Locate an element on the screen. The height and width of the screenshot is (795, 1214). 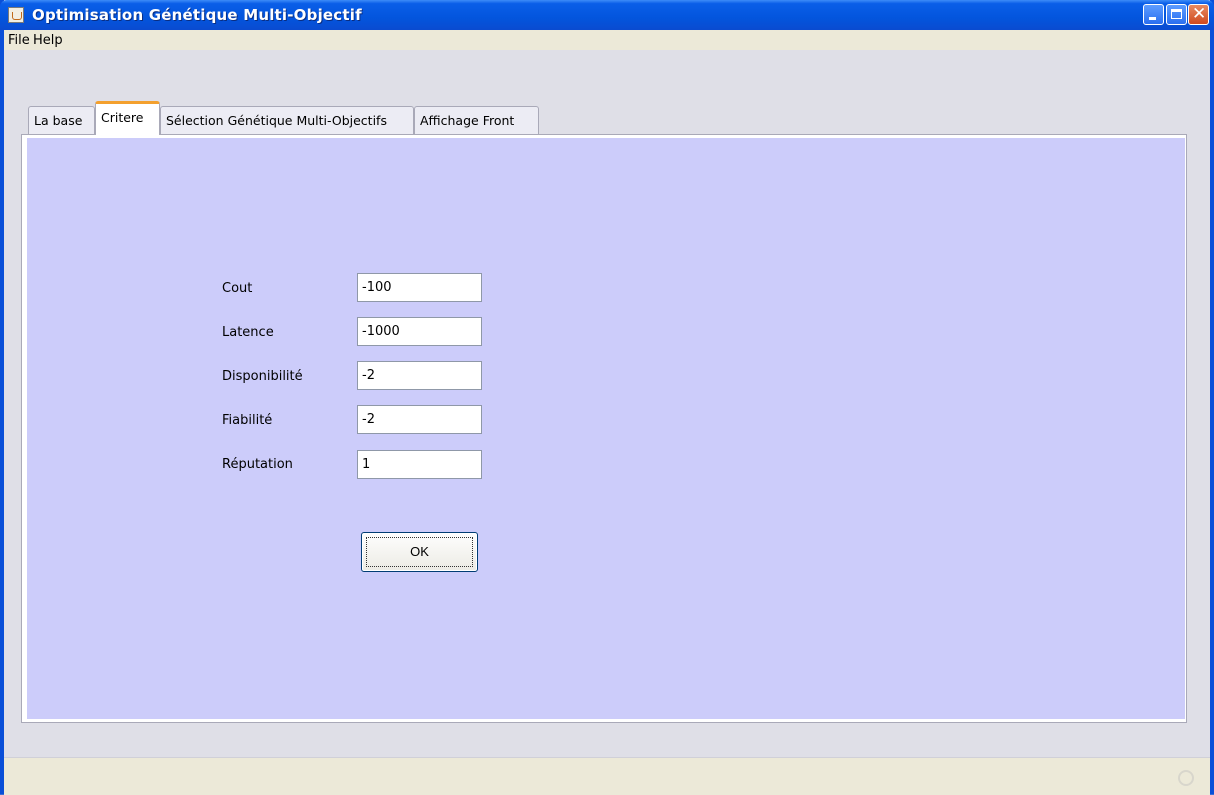
tab-affichage-front: Affichage Front is located at coordinates (476, 120).